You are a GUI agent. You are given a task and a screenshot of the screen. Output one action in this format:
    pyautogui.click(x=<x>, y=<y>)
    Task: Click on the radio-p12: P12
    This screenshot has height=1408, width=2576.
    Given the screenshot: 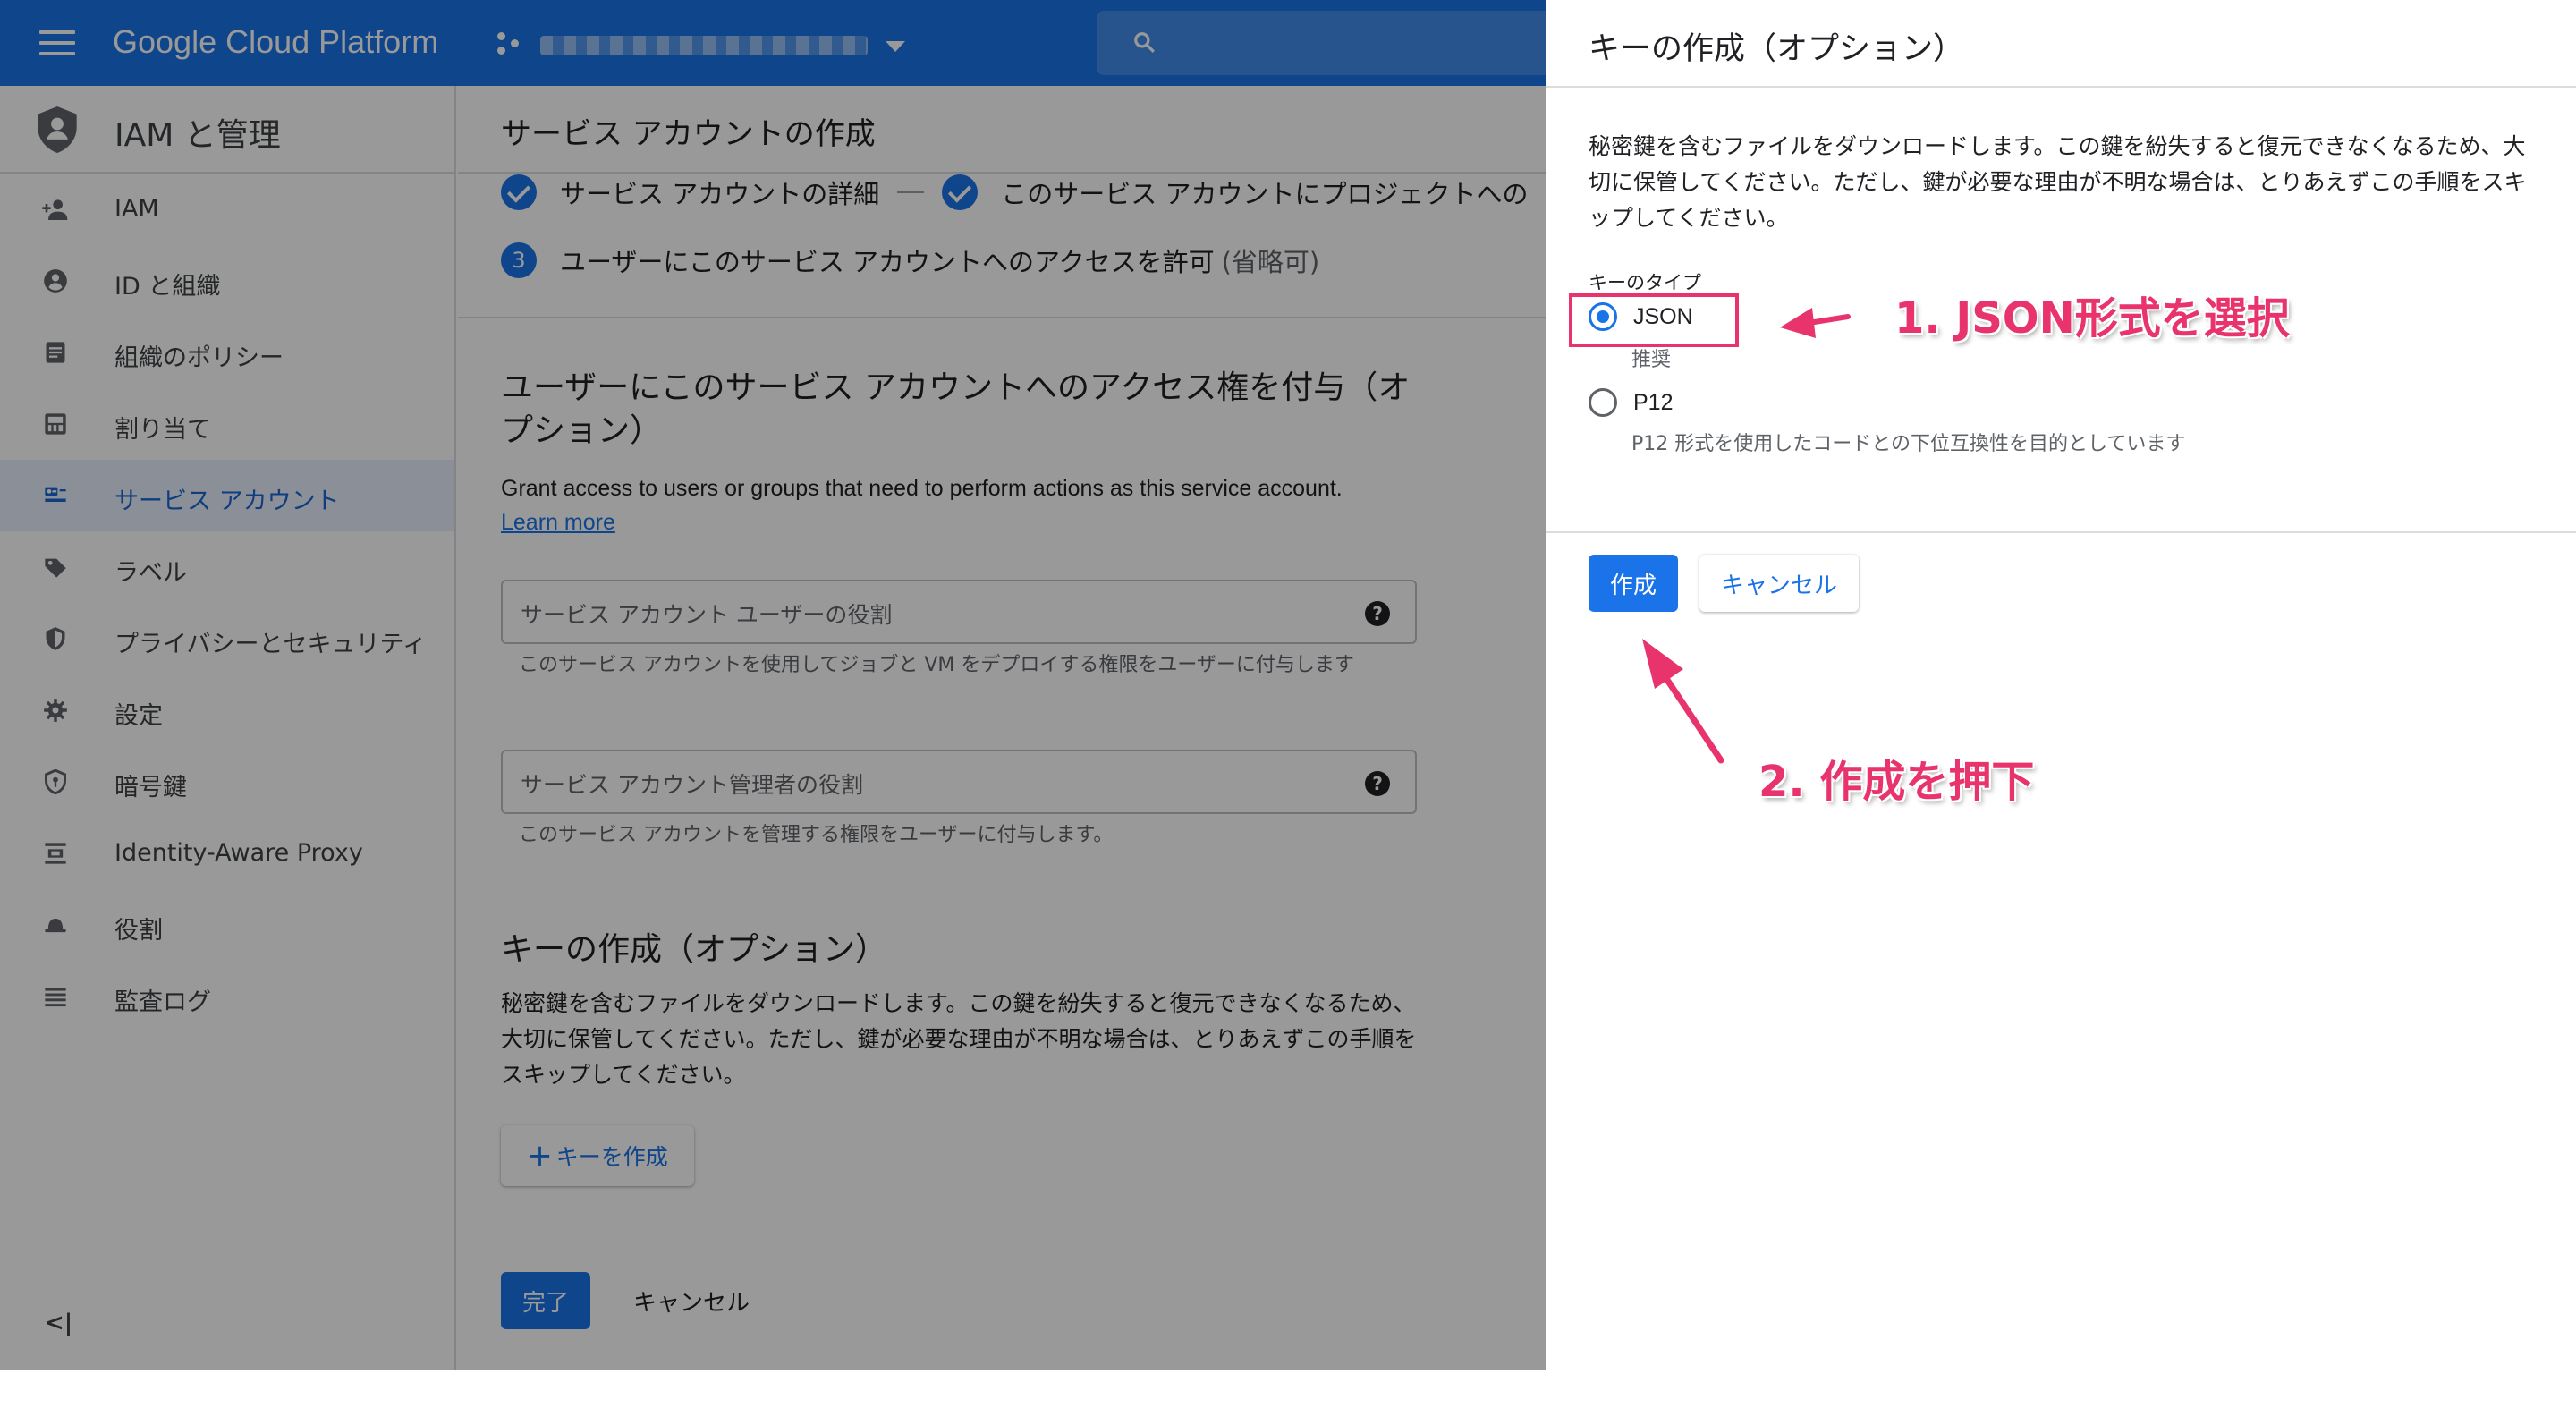 What is the action you would take?
    pyautogui.click(x=1631, y=402)
    